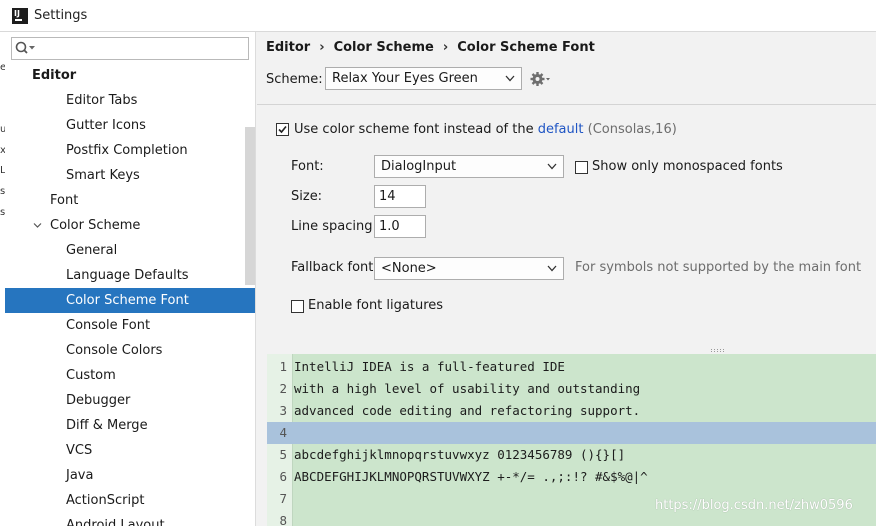  I want to click on ligatures-label: Enable font ligatures, so click(376, 305).